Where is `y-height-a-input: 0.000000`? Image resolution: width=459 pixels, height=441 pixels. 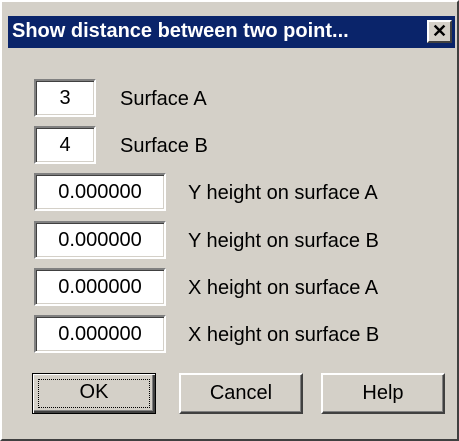
y-height-a-input: 0.000000 is located at coordinates (100, 192).